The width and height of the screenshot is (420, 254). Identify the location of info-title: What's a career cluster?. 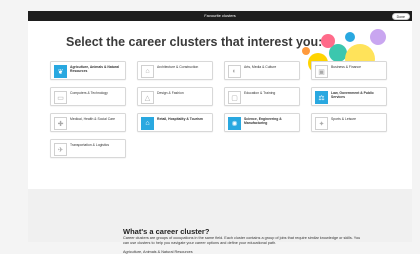
(166, 231).